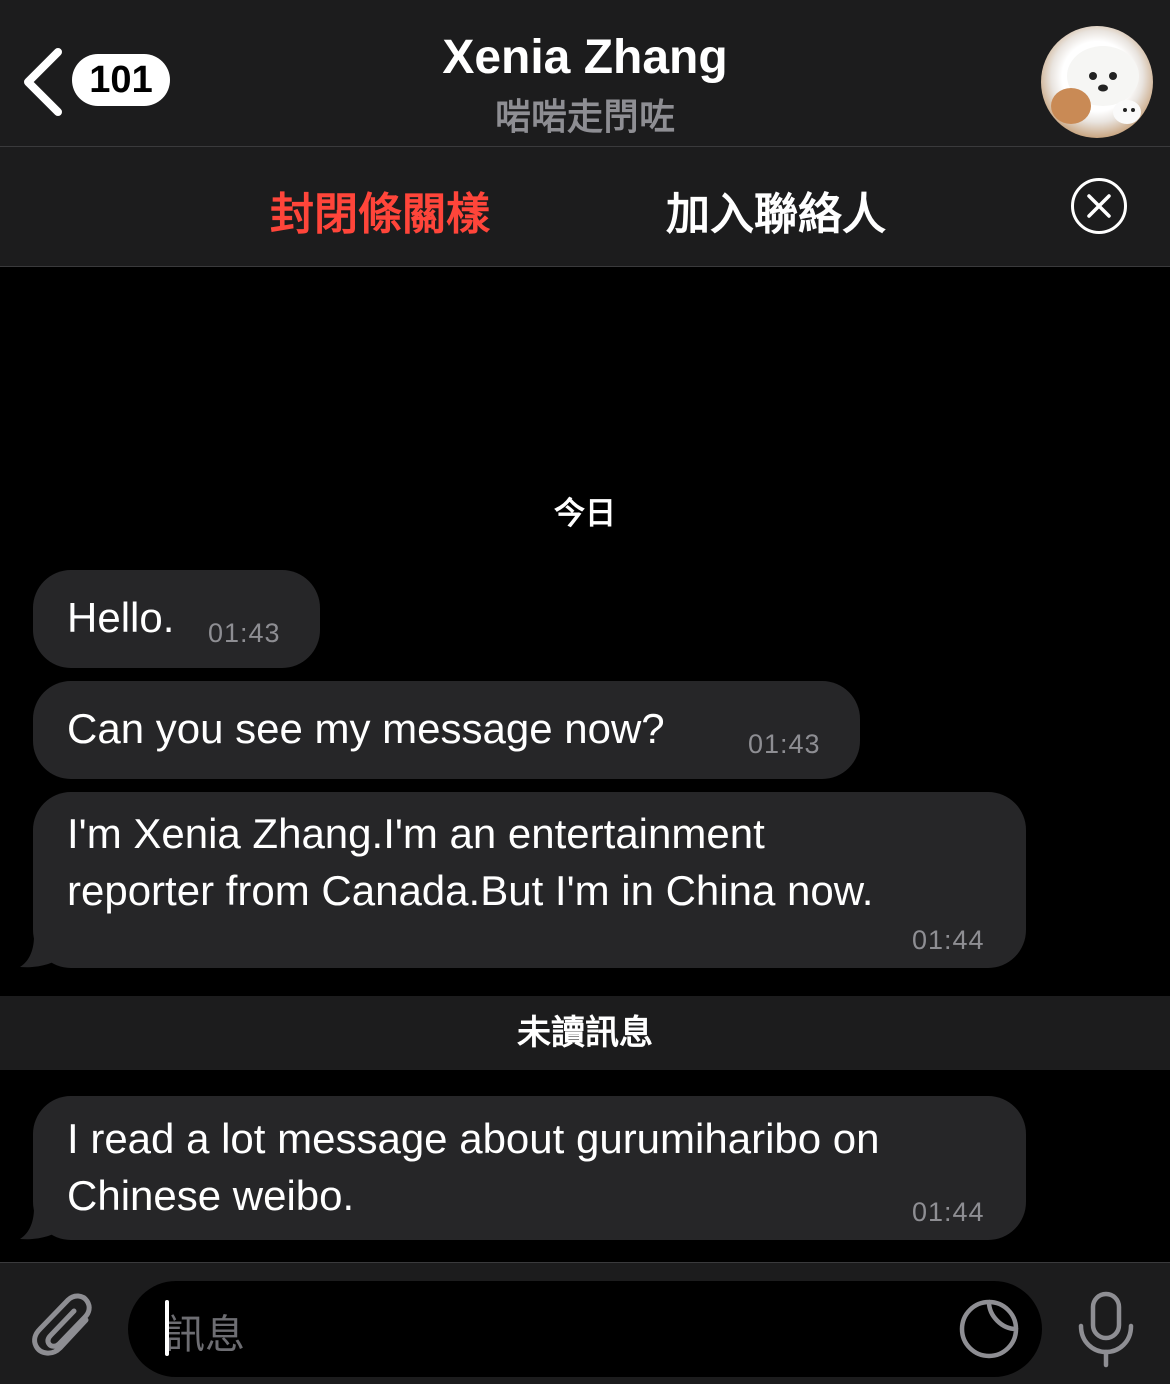  I want to click on message-text: Hello., so click(121, 617).